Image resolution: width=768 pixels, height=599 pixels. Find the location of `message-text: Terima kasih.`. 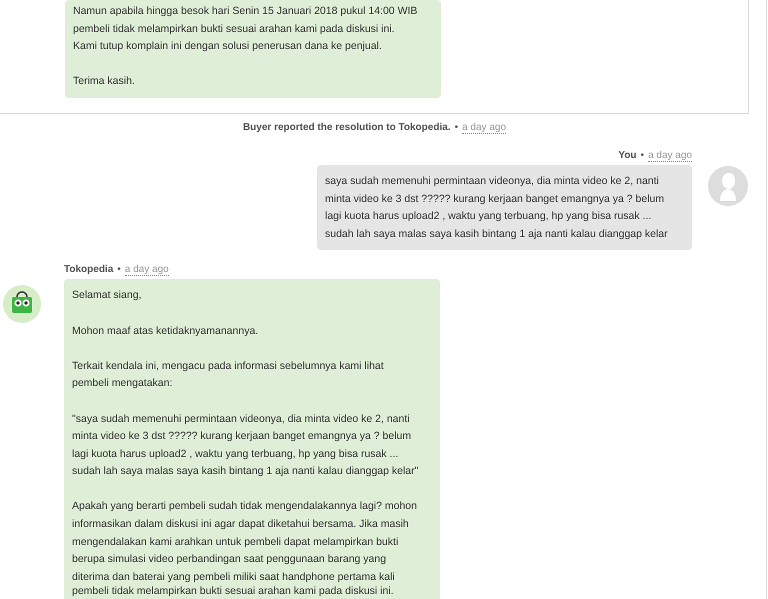

message-text: Terima kasih. is located at coordinates (104, 82).